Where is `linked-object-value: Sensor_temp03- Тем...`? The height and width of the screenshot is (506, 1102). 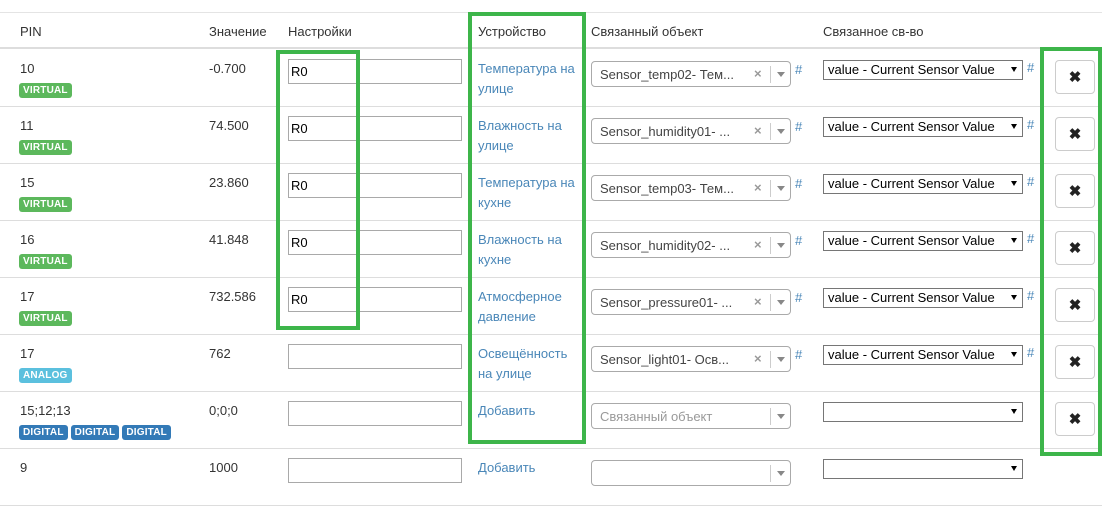 linked-object-value: Sensor_temp03- Тем... is located at coordinates (667, 188).